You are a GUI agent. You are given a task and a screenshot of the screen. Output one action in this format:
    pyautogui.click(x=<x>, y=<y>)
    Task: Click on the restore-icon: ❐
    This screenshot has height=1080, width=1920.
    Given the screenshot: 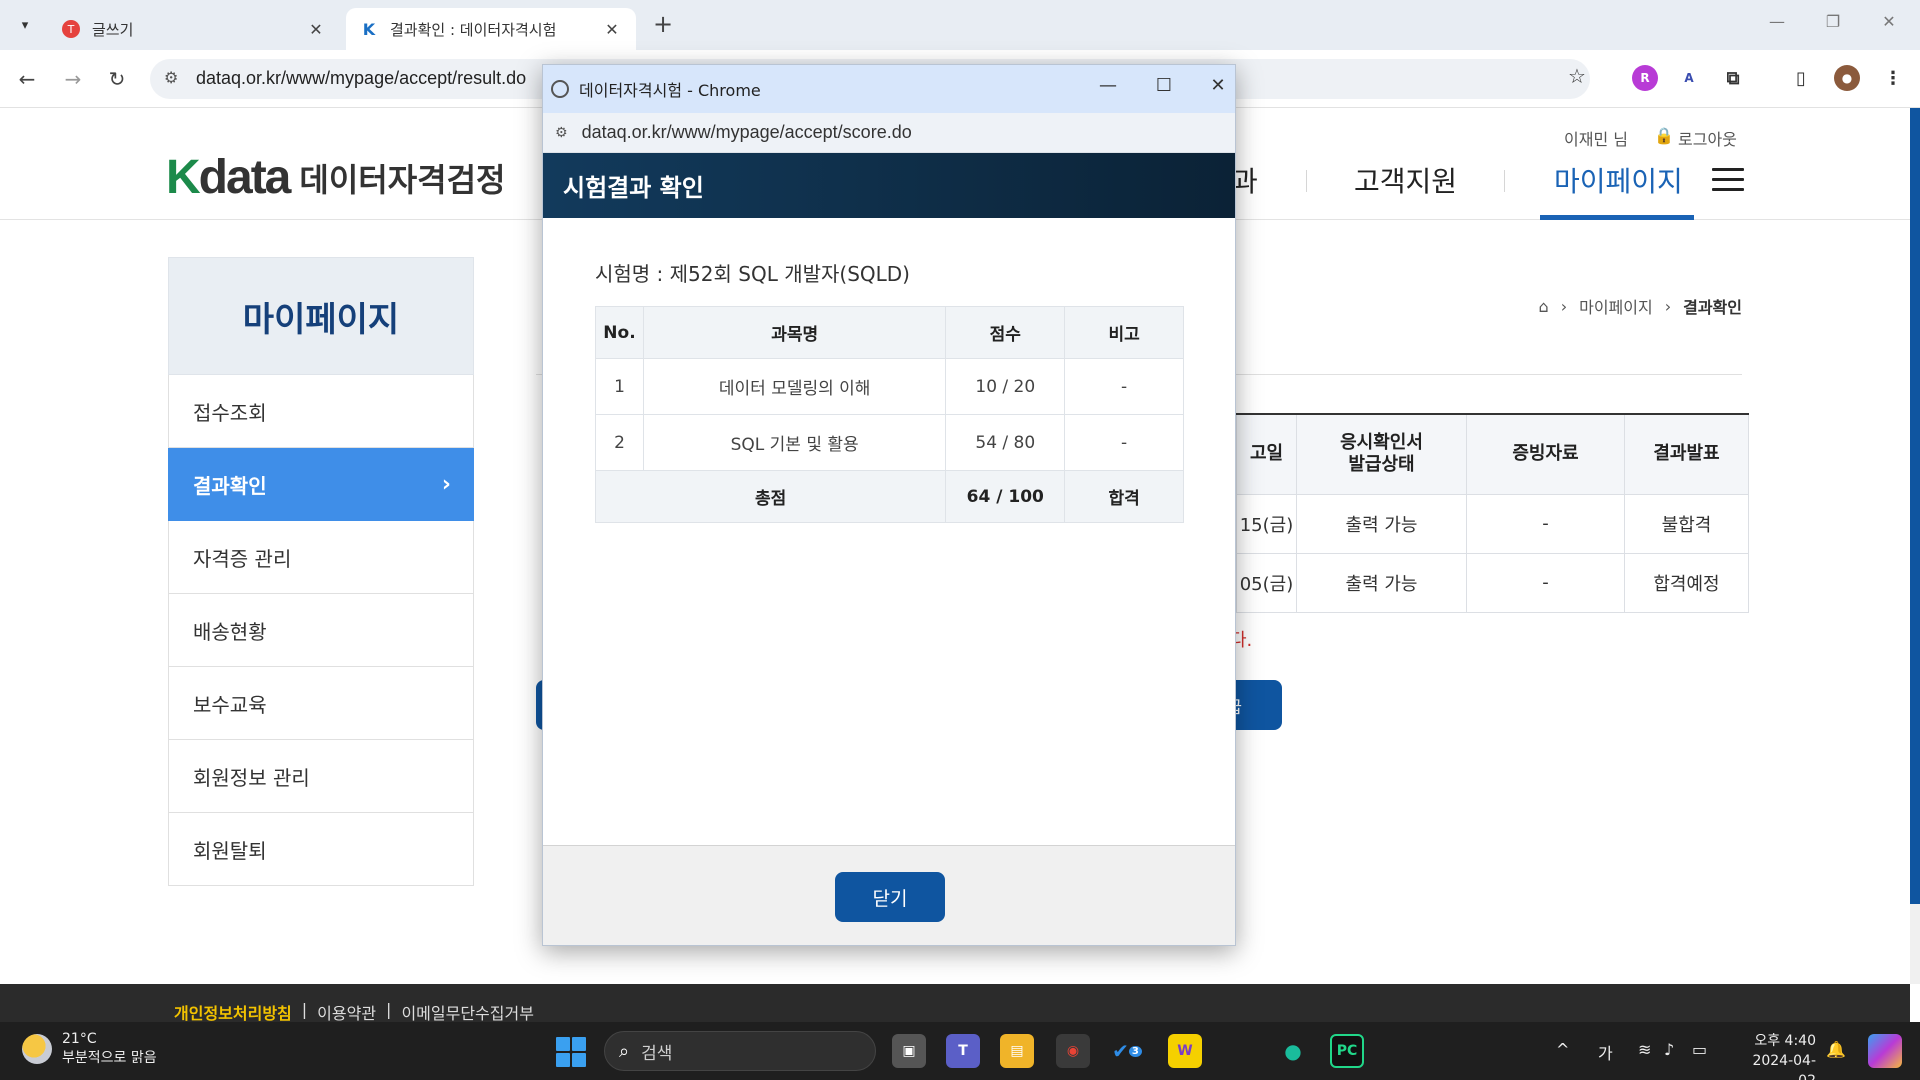 What is the action you would take?
    pyautogui.click(x=1833, y=21)
    